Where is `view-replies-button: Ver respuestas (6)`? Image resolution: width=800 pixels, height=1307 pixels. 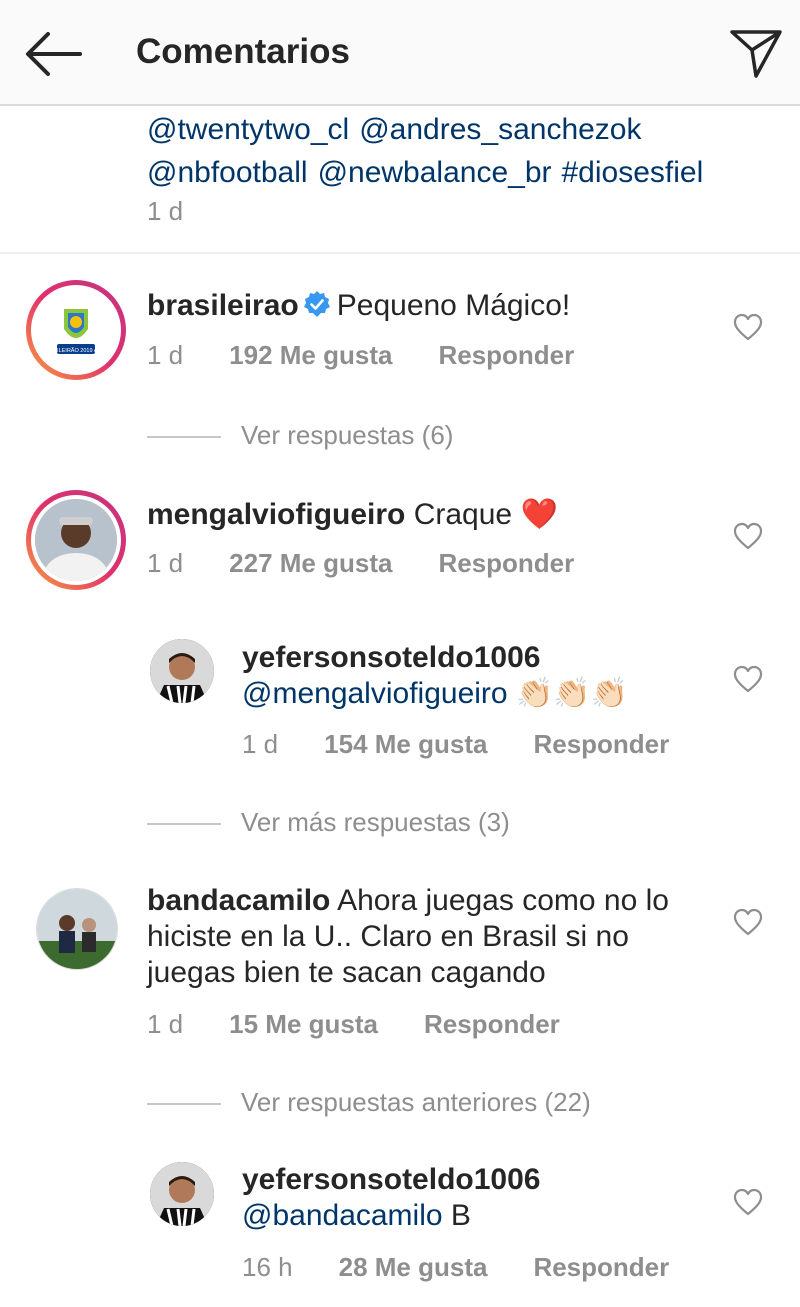 view-replies-button: Ver respuestas (6) is located at coordinates (300, 435).